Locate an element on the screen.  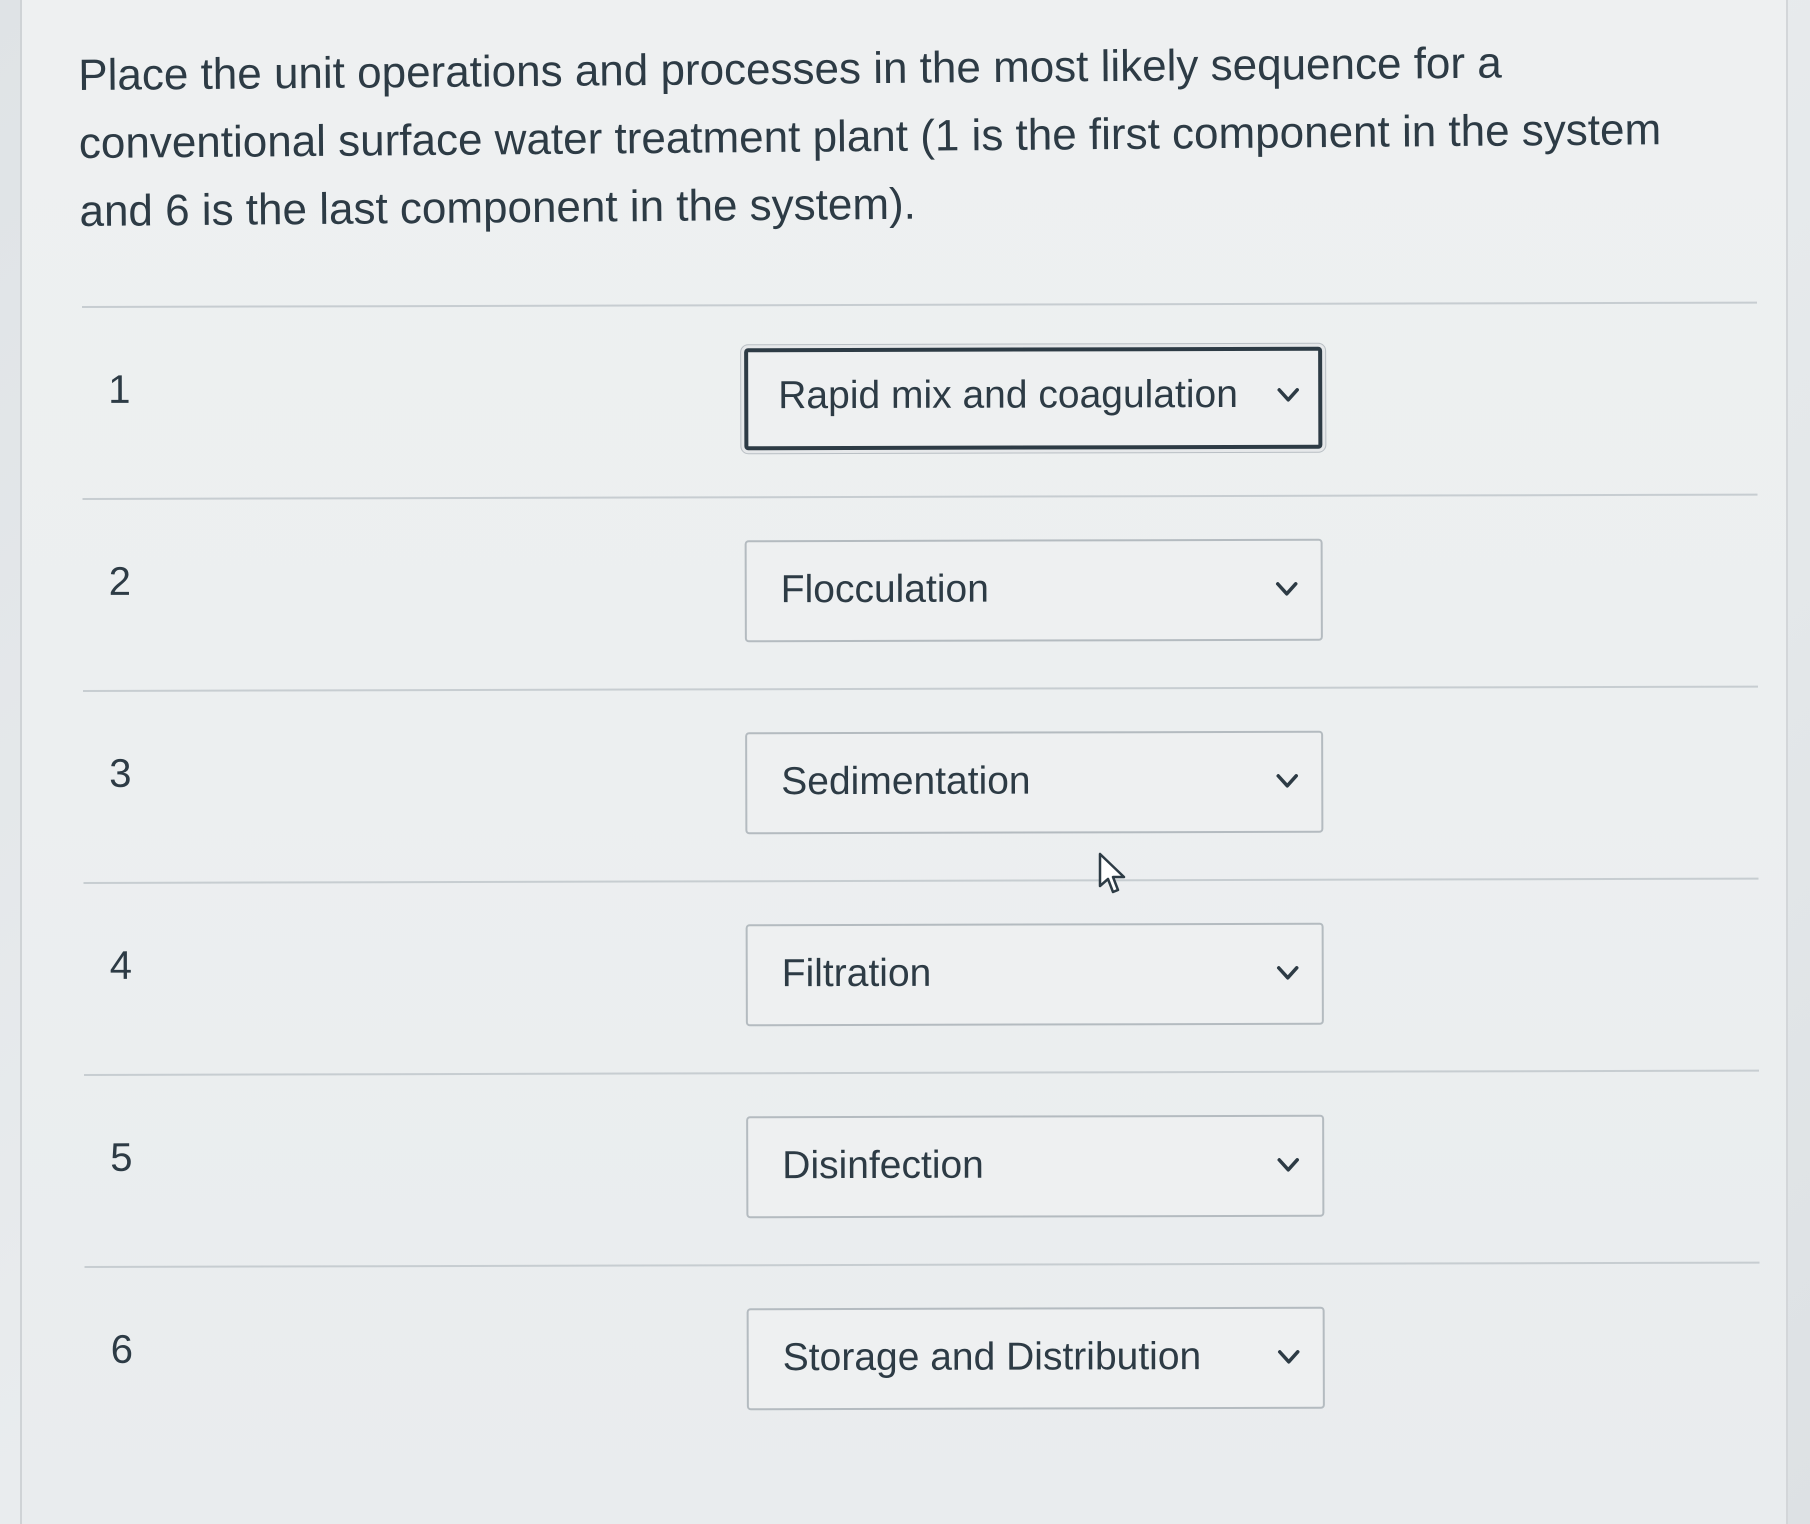
select-value: Storage and Distribution is located at coordinates (992, 1357).